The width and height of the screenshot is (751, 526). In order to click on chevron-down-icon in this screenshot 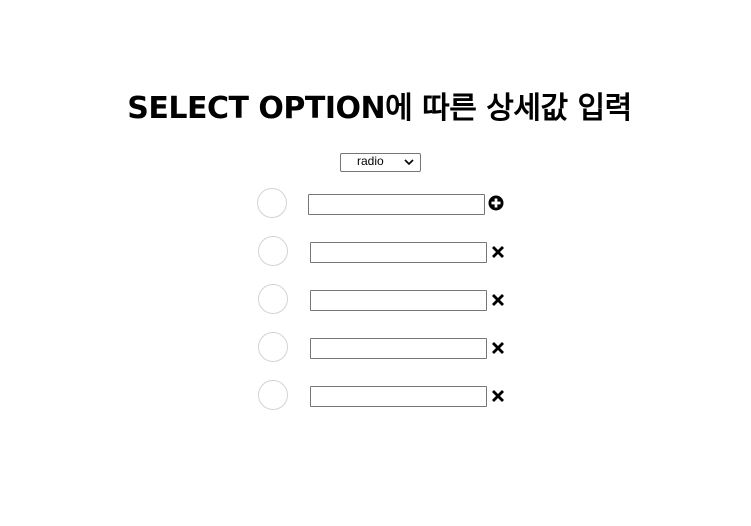, I will do `click(409, 162)`.